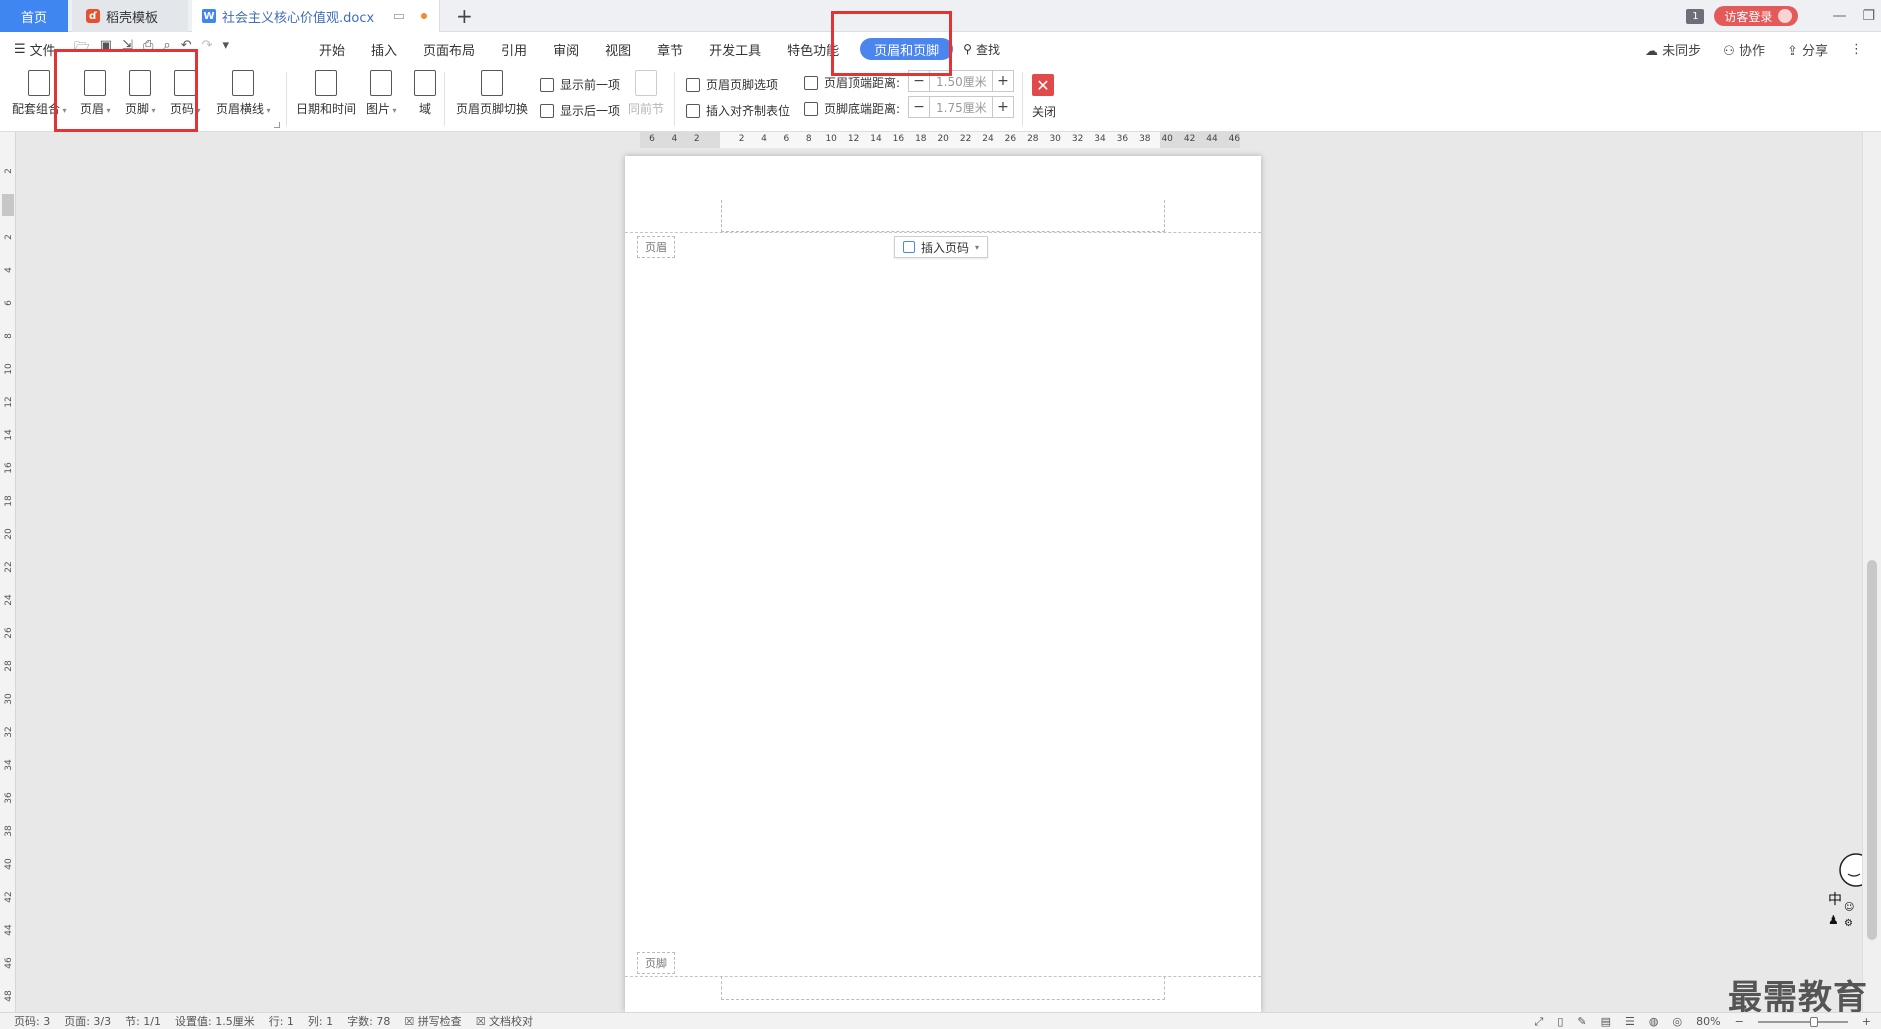 Image resolution: width=1881 pixels, height=1029 pixels. What do you see at coordinates (1055, 139) in the screenshot?
I see `ruler-tick-label: 30` at bounding box center [1055, 139].